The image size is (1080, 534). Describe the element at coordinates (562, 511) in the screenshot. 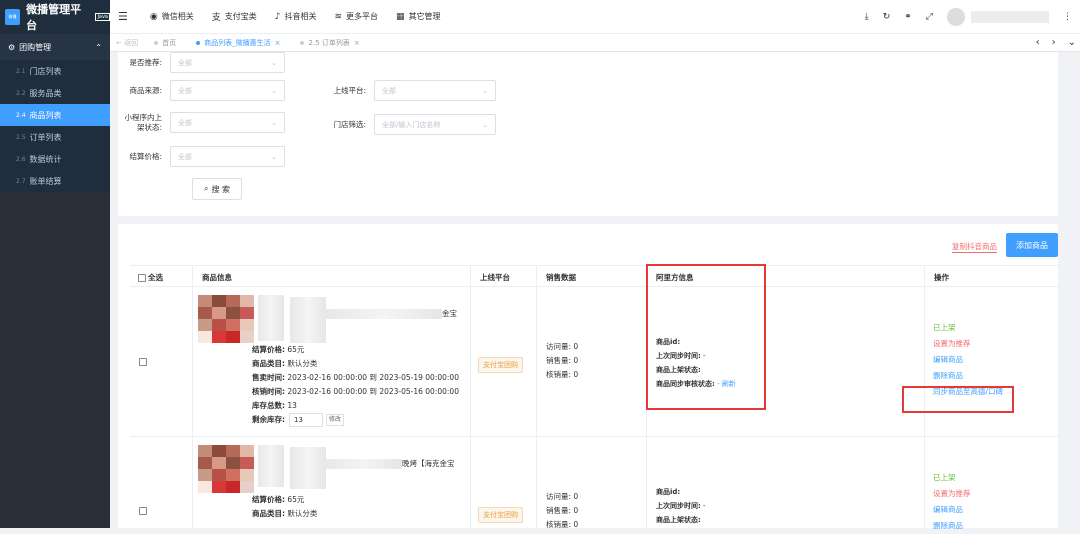

I see `sales-data: 访问量: 0 销售量: 0 核销量: 0` at that location.